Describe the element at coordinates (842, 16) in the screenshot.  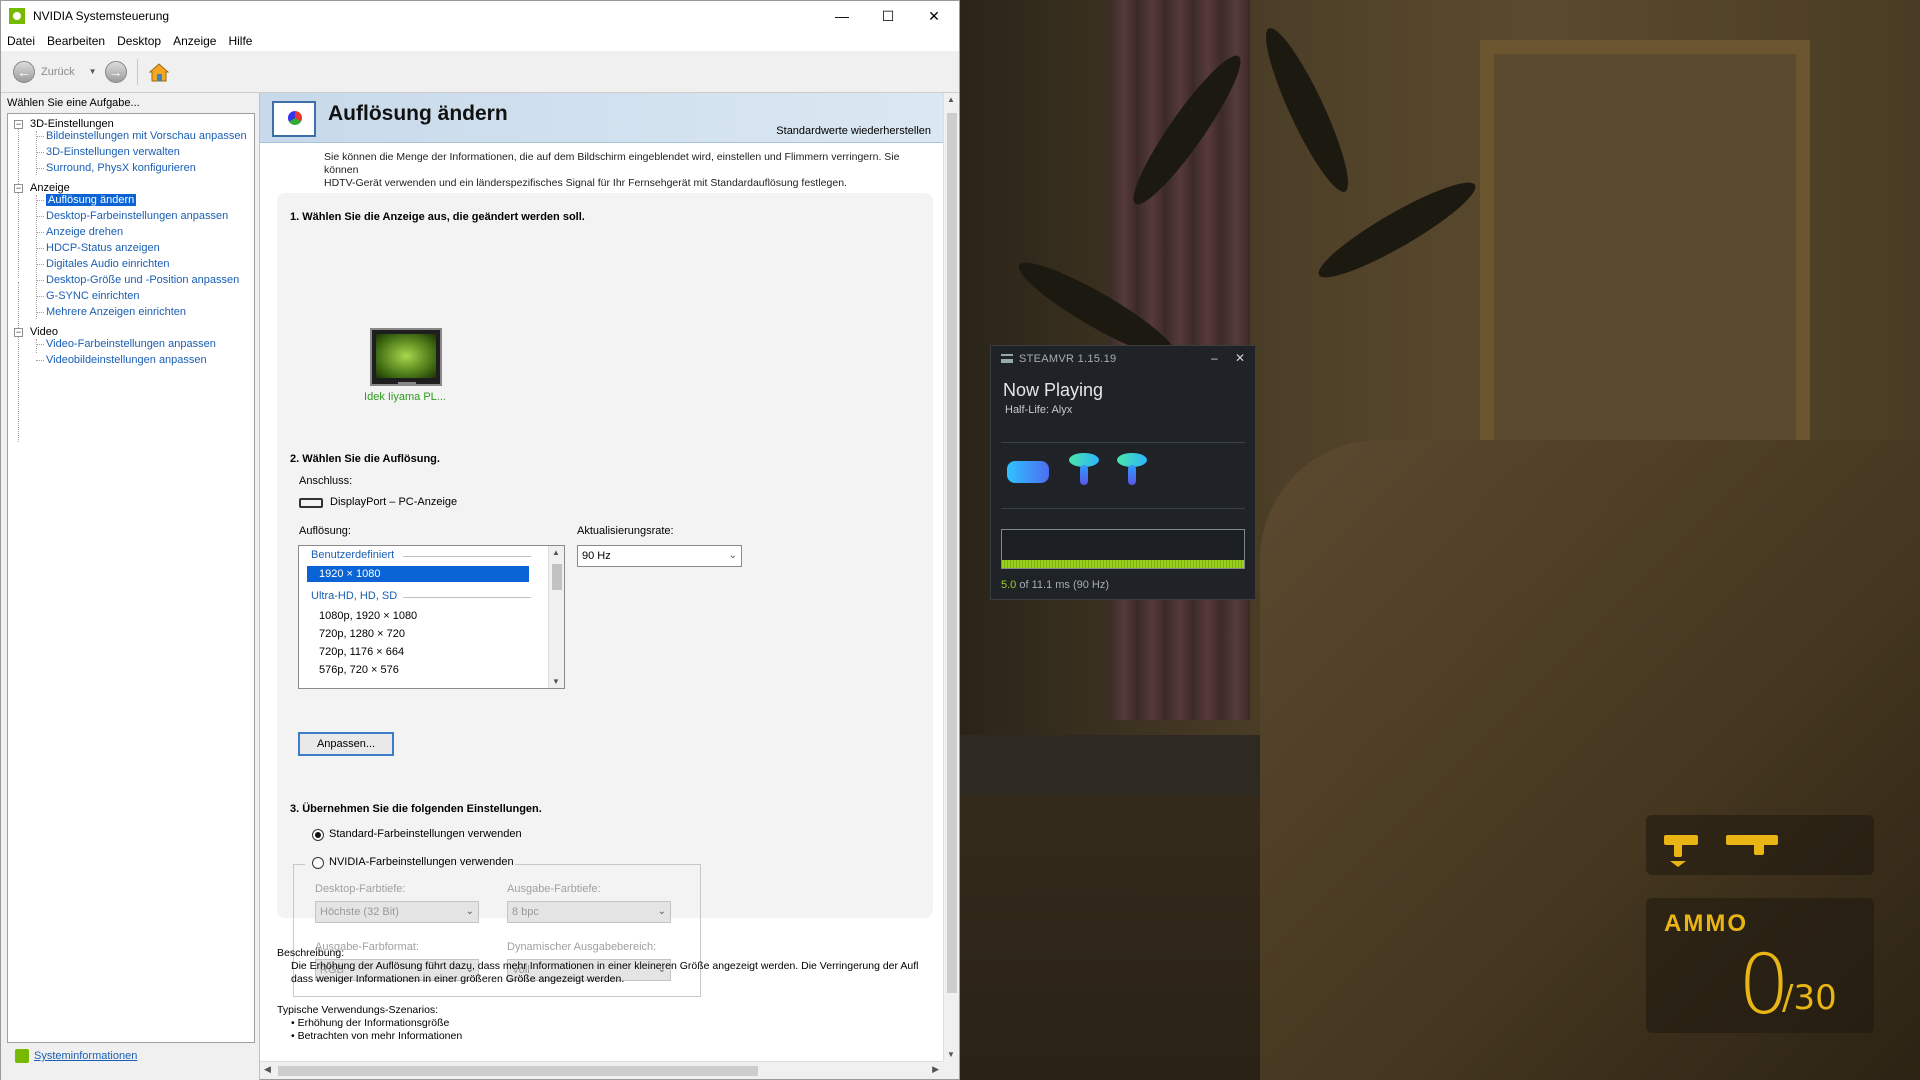
I see `minimize-button: —` at that location.